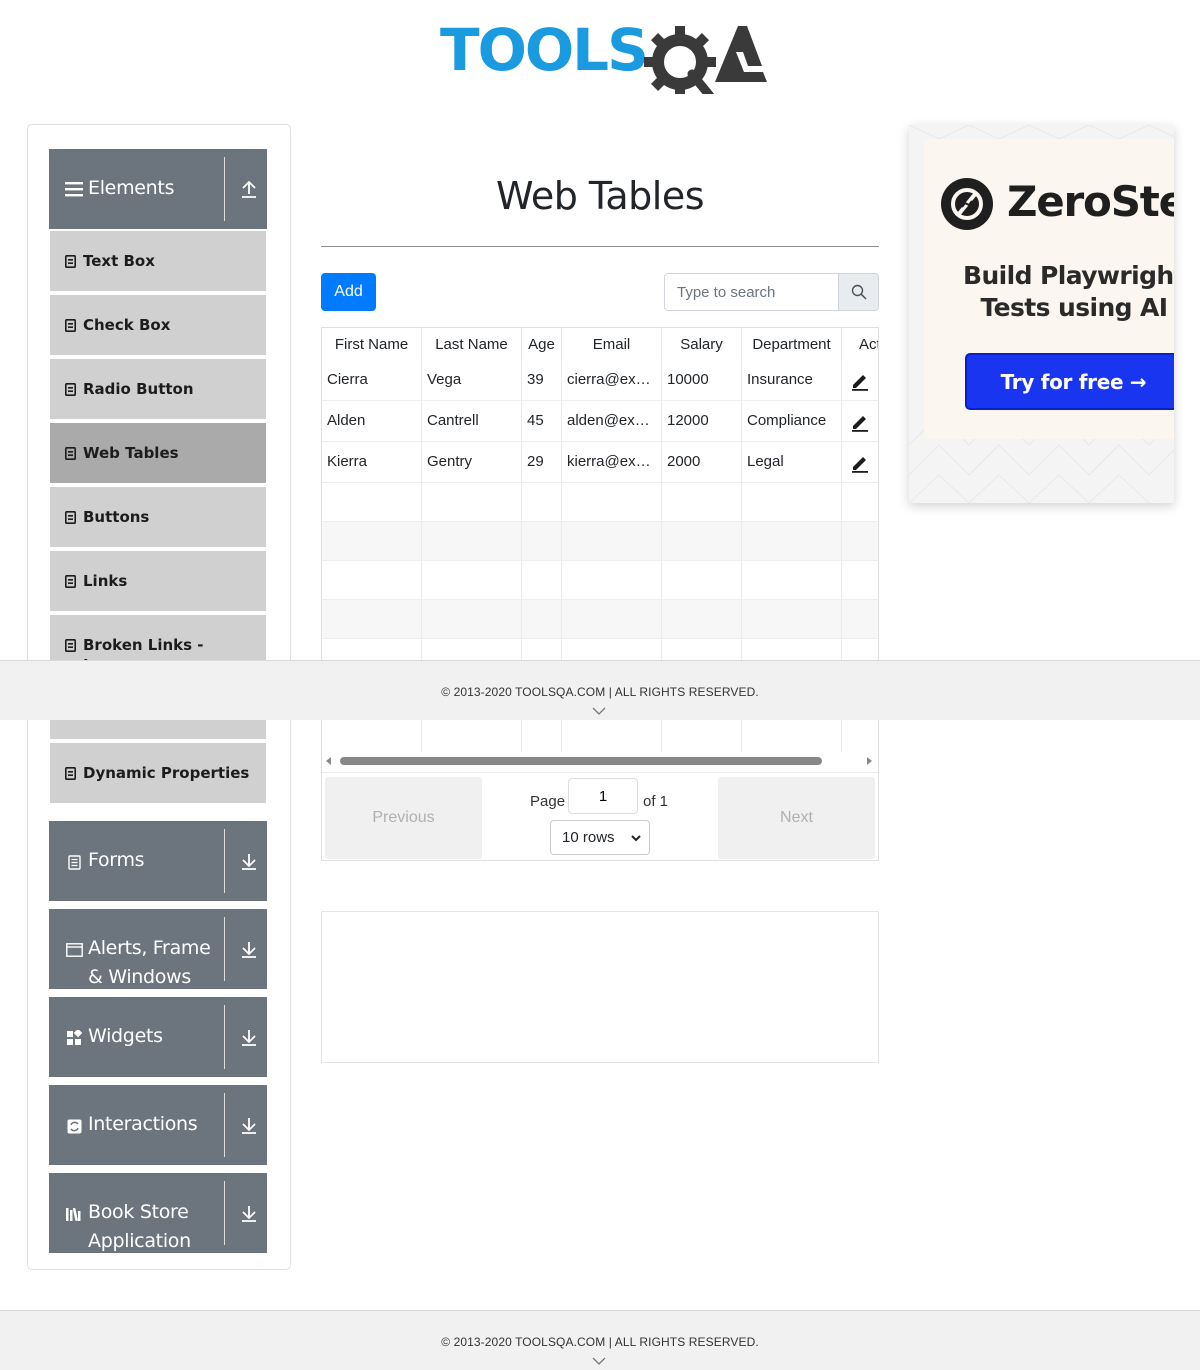  What do you see at coordinates (116, 517) in the screenshot?
I see `menu-item-label: Buttons` at bounding box center [116, 517].